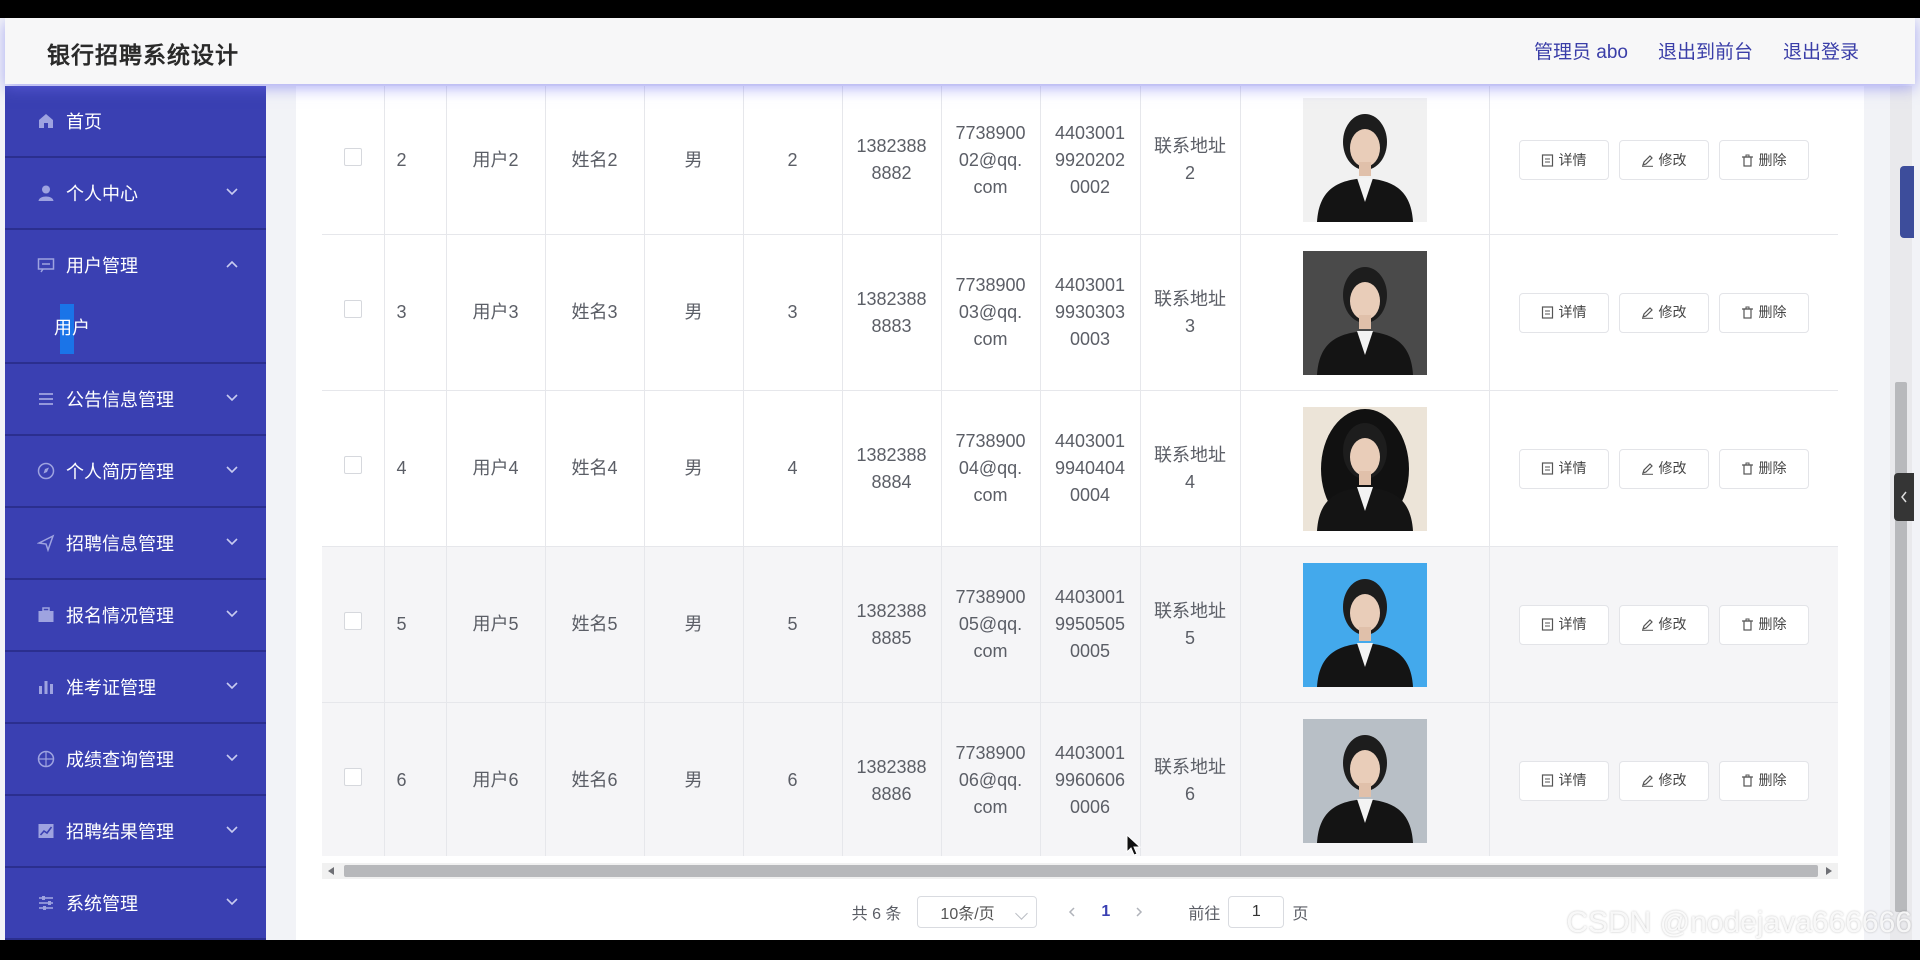  What do you see at coordinates (1901, 647) in the screenshot?
I see `vertical-scrollbar-thumb` at bounding box center [1901, 647].